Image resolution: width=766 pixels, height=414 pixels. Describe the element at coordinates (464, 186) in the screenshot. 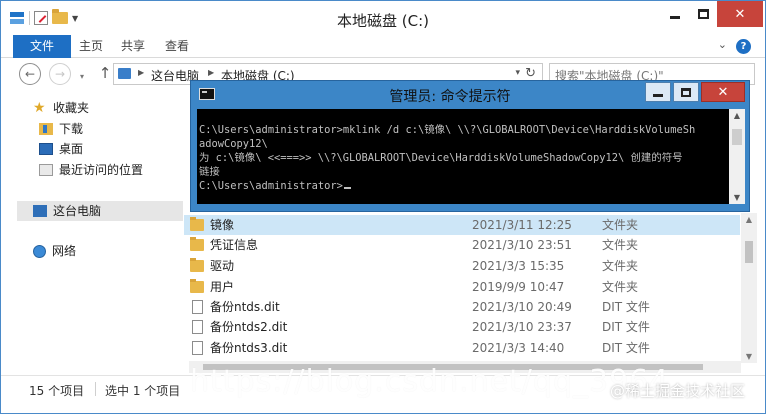

I see `console-prompt-line: C:\Users\administrator>` at that location.